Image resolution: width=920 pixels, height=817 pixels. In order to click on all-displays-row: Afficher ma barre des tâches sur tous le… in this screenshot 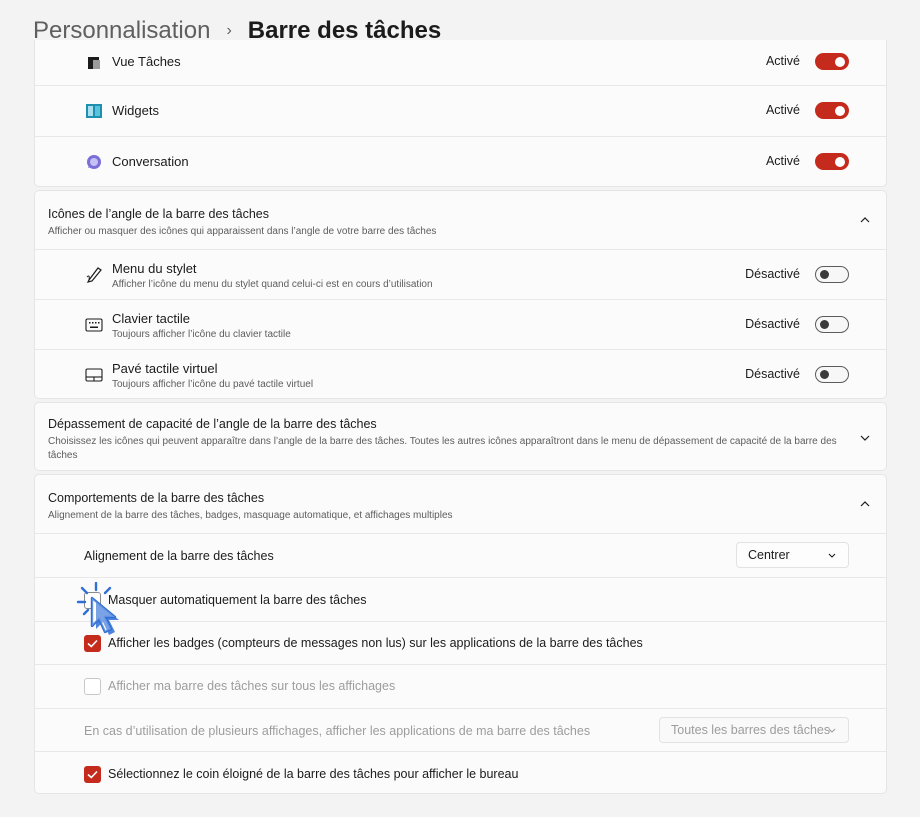, I will do `click(460, 686)`.